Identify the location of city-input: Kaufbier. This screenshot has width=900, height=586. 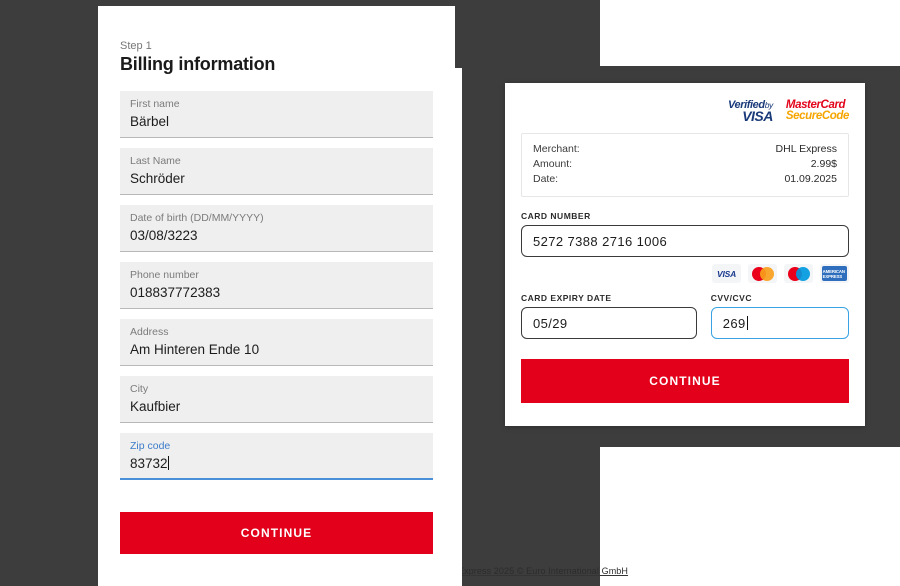
(276, 406).